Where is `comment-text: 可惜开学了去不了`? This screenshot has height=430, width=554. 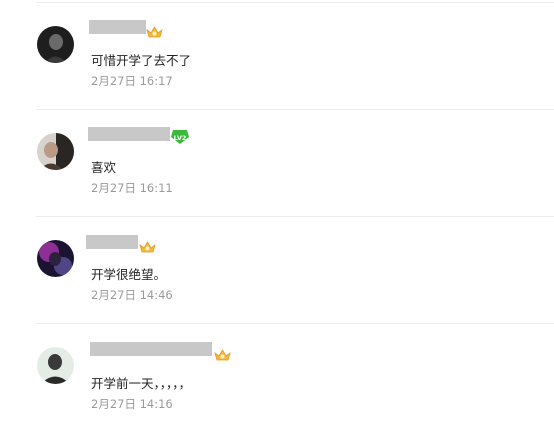
comment-text: 可惜开学了去不了 is located at coordinates (141, 60).